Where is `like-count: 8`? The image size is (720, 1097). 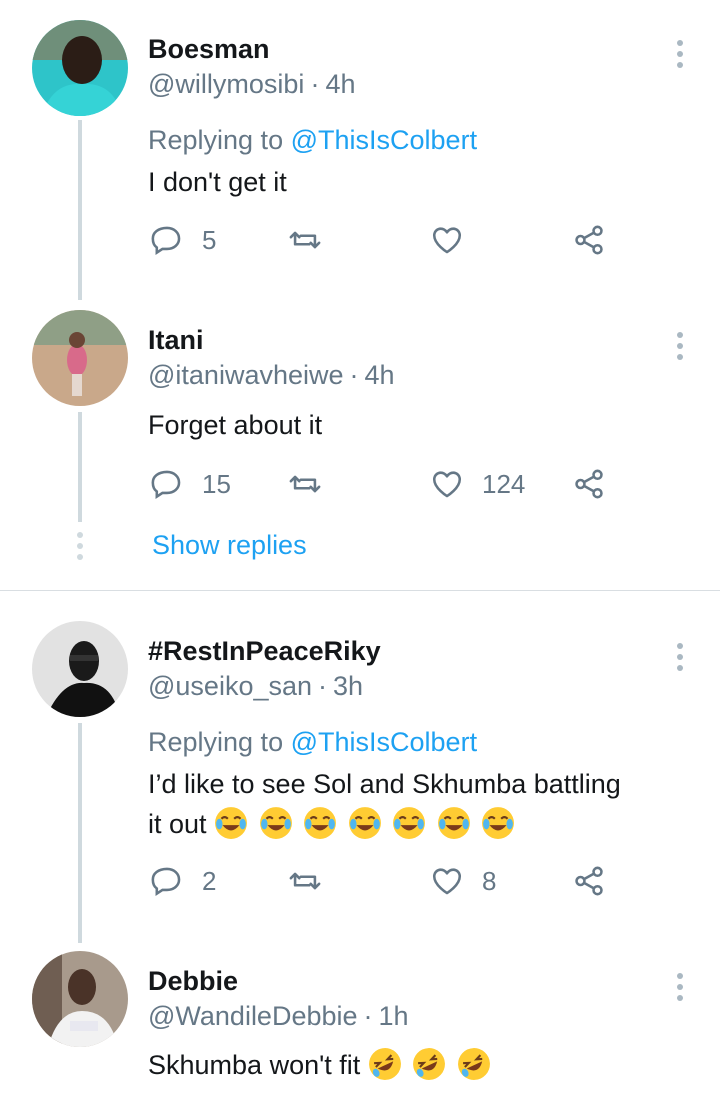
like-count: 8 is located at coordinates (489, 880).